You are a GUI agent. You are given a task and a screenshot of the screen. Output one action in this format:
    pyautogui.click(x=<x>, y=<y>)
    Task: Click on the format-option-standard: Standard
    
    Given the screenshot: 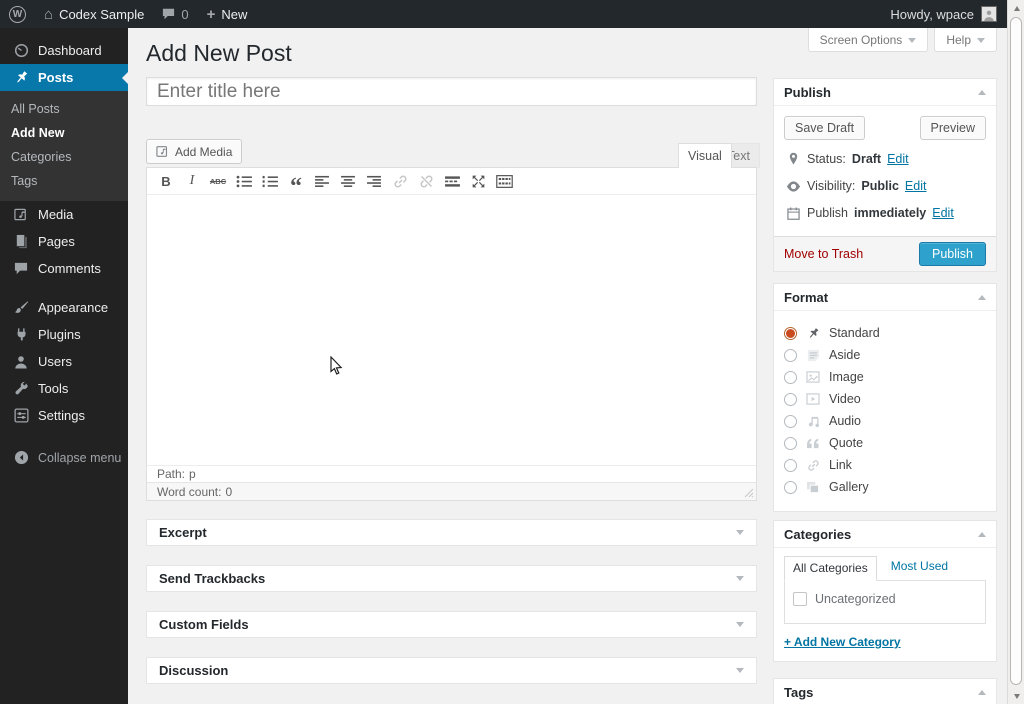 What is the action you would take?
    pyautogui.click(x=885, y=333)
    